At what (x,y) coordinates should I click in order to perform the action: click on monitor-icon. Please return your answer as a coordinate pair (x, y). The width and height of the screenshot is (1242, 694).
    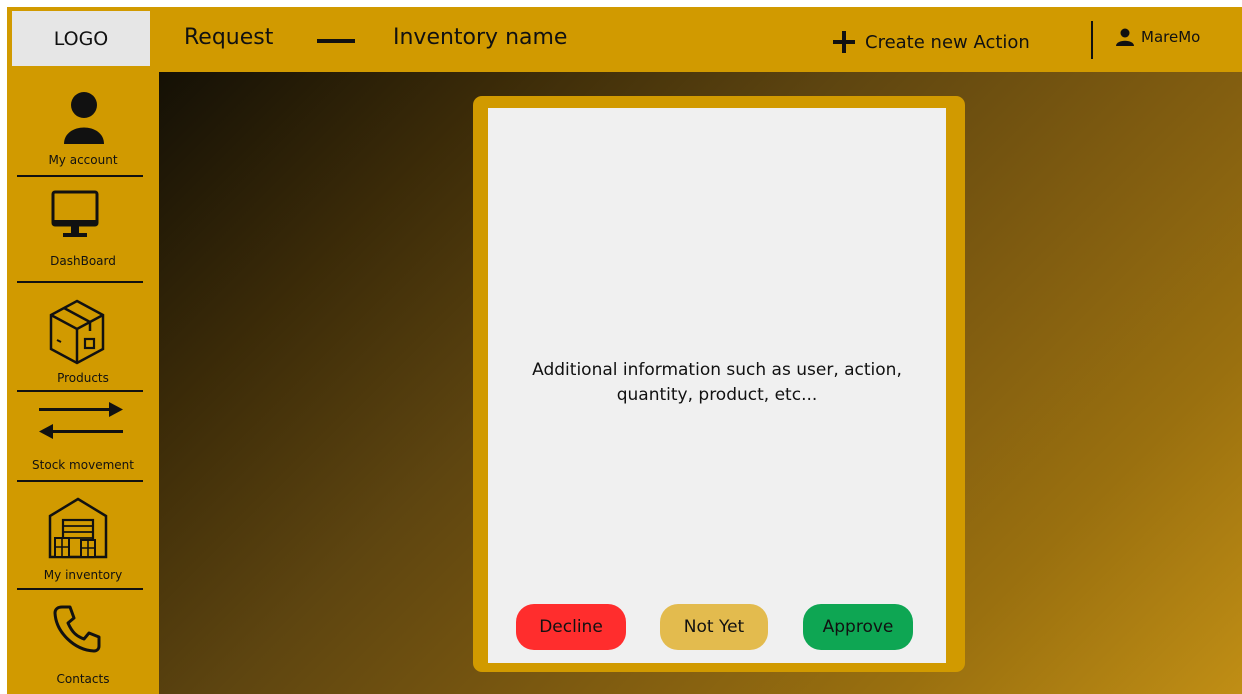
    Looking at the image, I should click on (75, 213).